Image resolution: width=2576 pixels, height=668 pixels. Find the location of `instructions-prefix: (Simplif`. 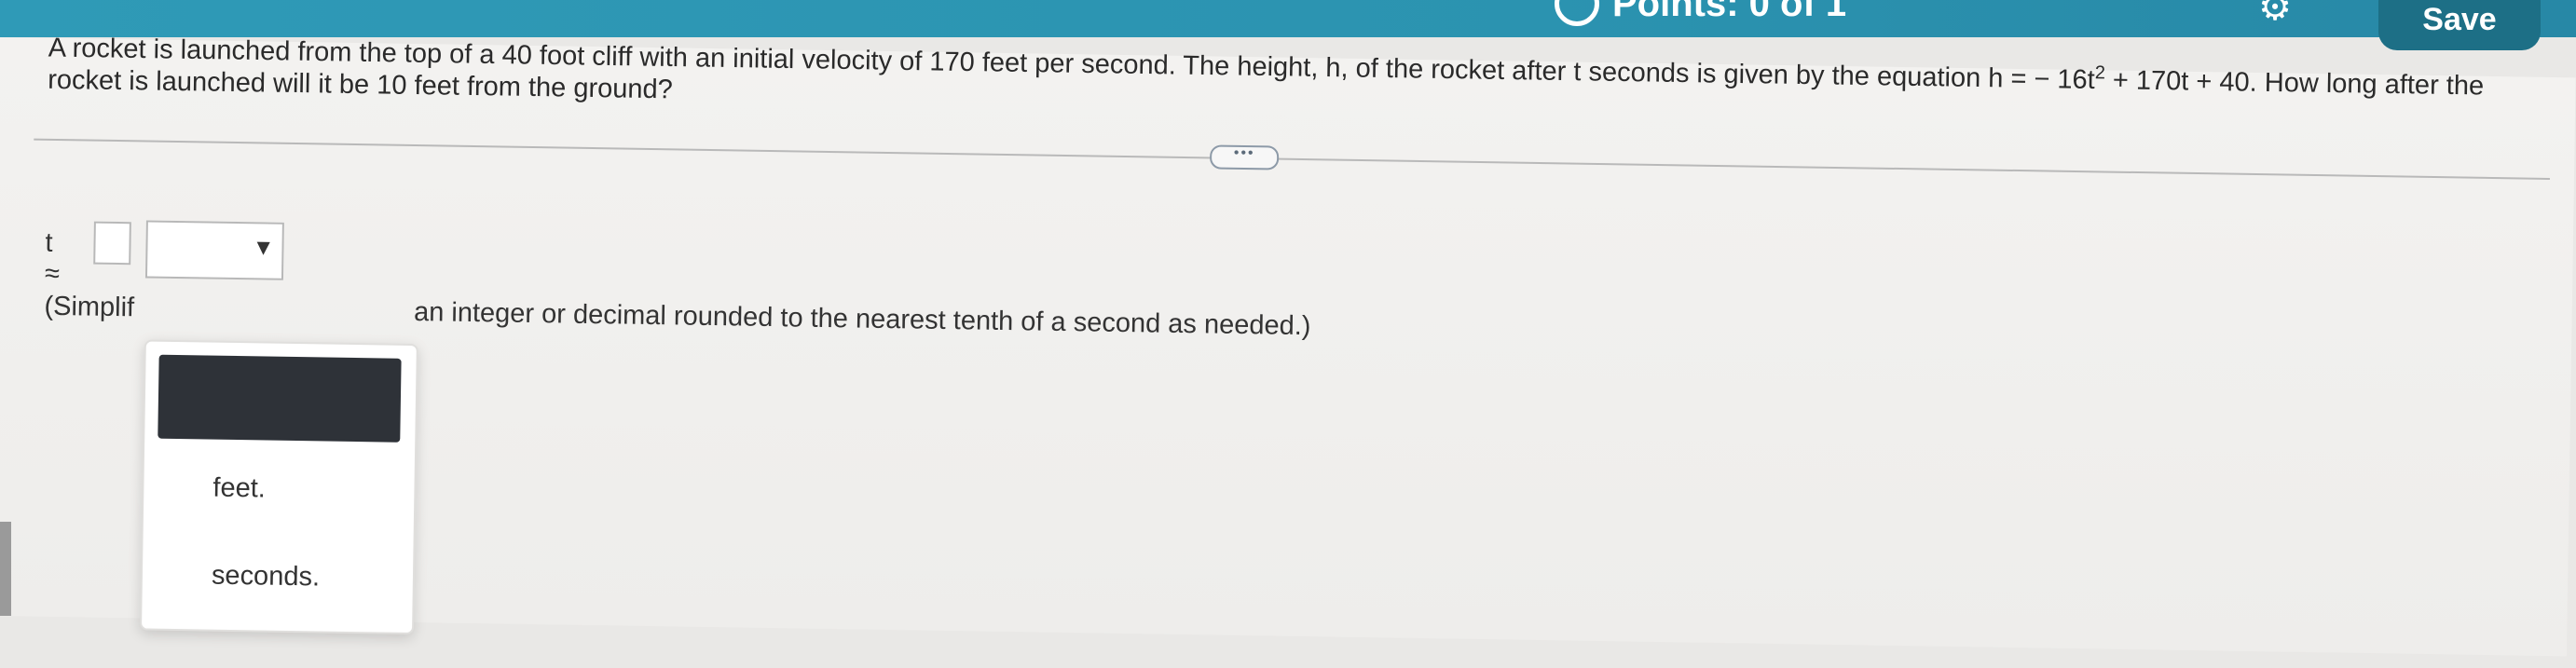

instructions-prefix: (Simplif is located at coordinates (89, 307).